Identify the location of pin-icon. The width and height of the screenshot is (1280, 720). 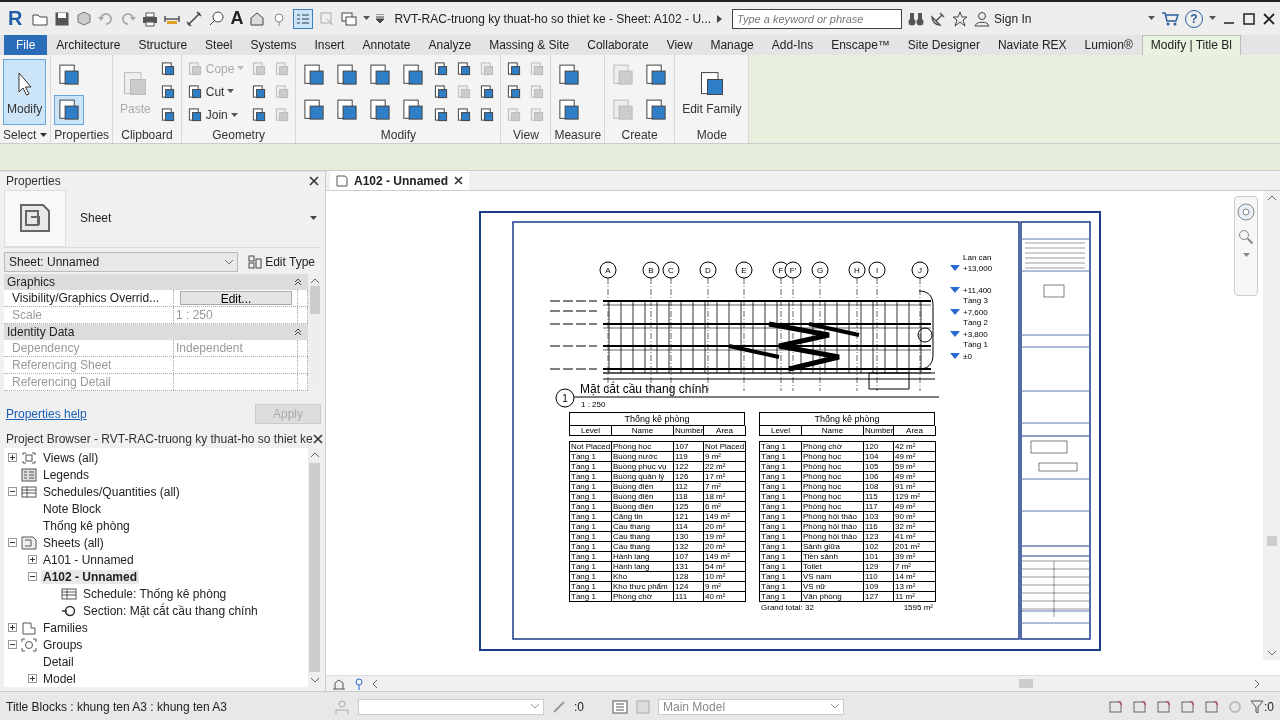
(359, 683).